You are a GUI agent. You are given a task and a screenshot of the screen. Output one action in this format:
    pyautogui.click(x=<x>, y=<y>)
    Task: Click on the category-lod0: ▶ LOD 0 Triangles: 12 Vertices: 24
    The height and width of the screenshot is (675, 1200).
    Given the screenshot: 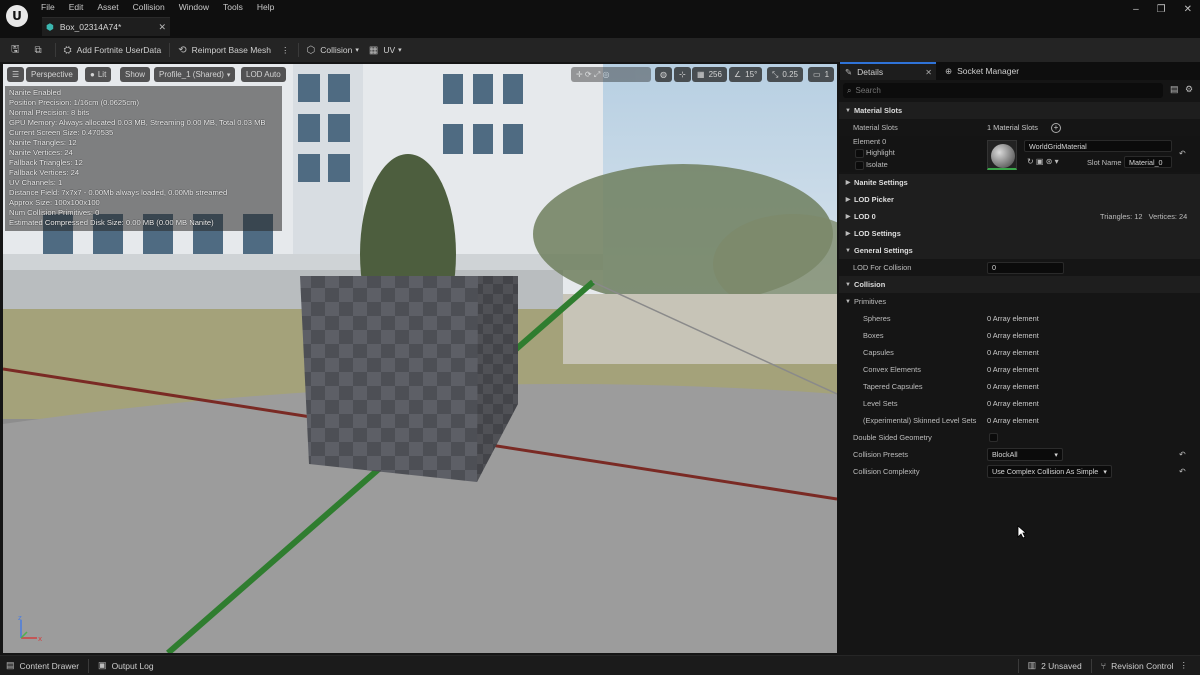 What is the action you would take?
    pyautogui.click(x=1019, y=216)
    